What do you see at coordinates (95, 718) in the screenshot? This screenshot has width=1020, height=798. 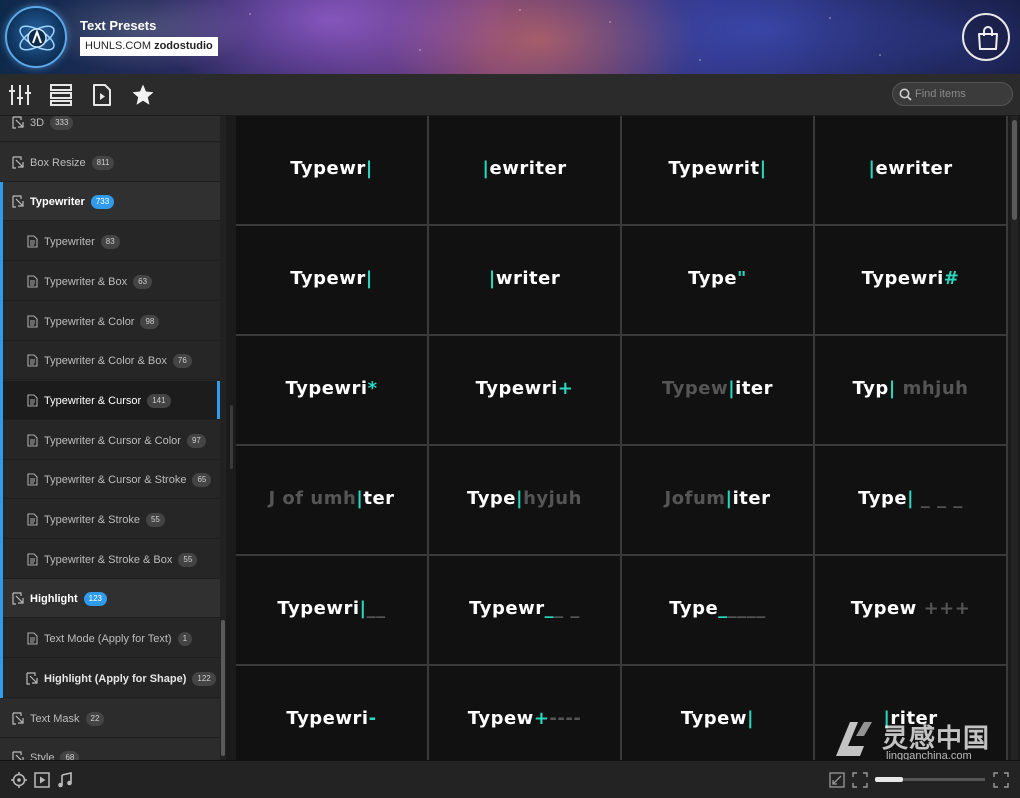 I see `count-badge: 22` at bounding box center [95, 718].